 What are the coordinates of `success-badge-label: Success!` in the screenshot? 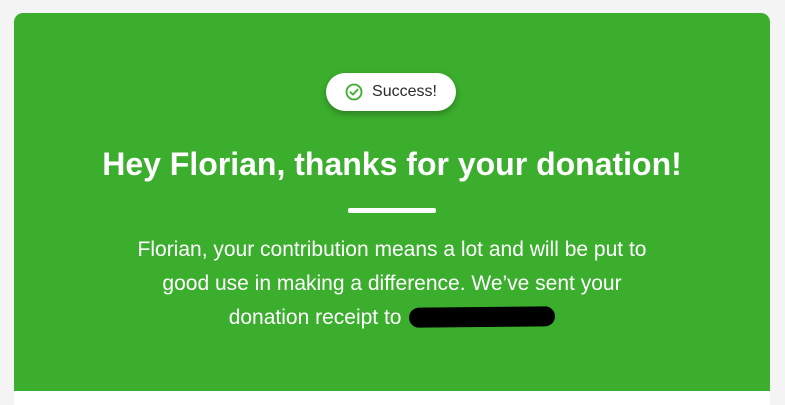 It's located at (404, 91).